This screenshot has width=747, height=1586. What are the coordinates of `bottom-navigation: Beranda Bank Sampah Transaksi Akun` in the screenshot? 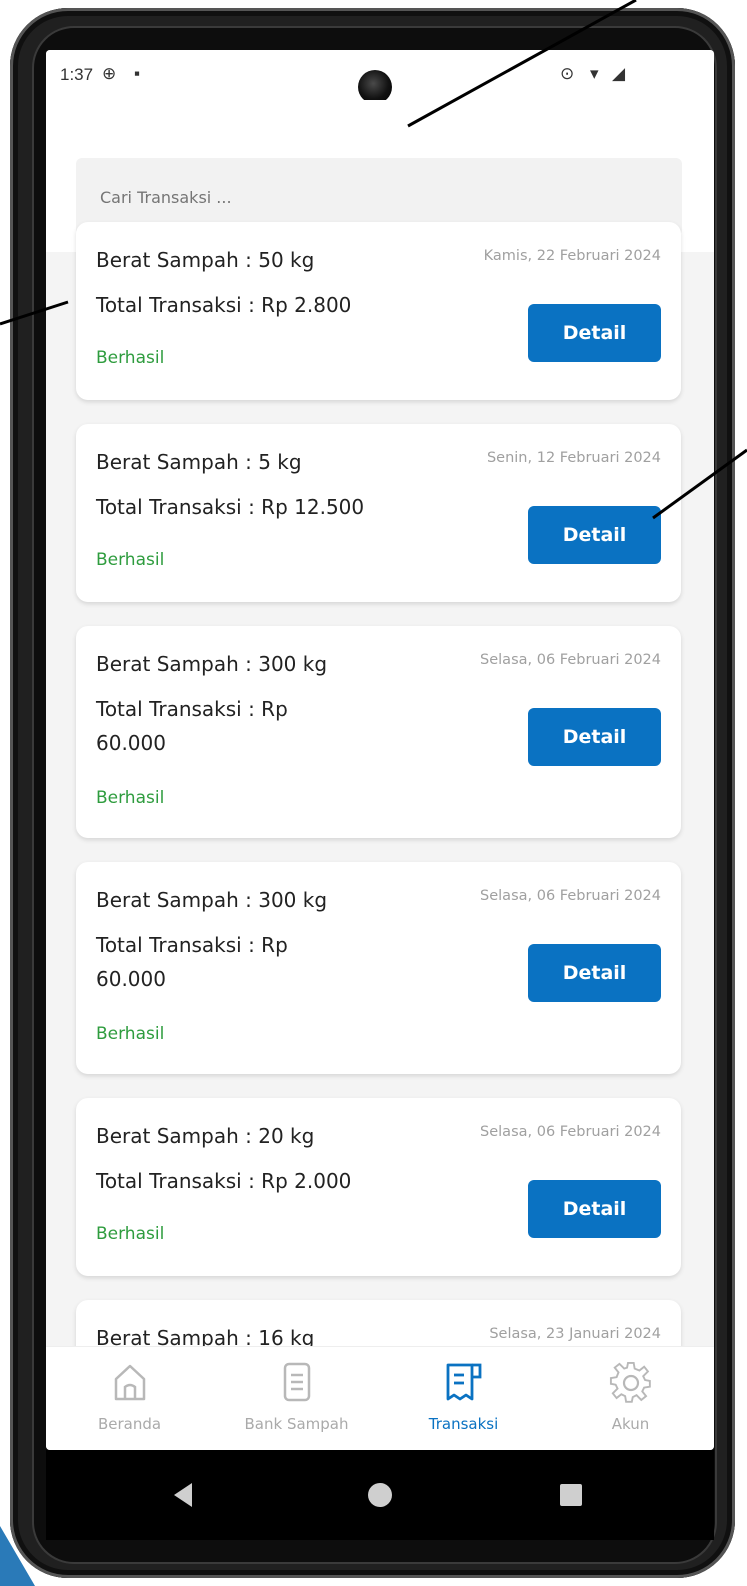 It's located at (380, 1398).